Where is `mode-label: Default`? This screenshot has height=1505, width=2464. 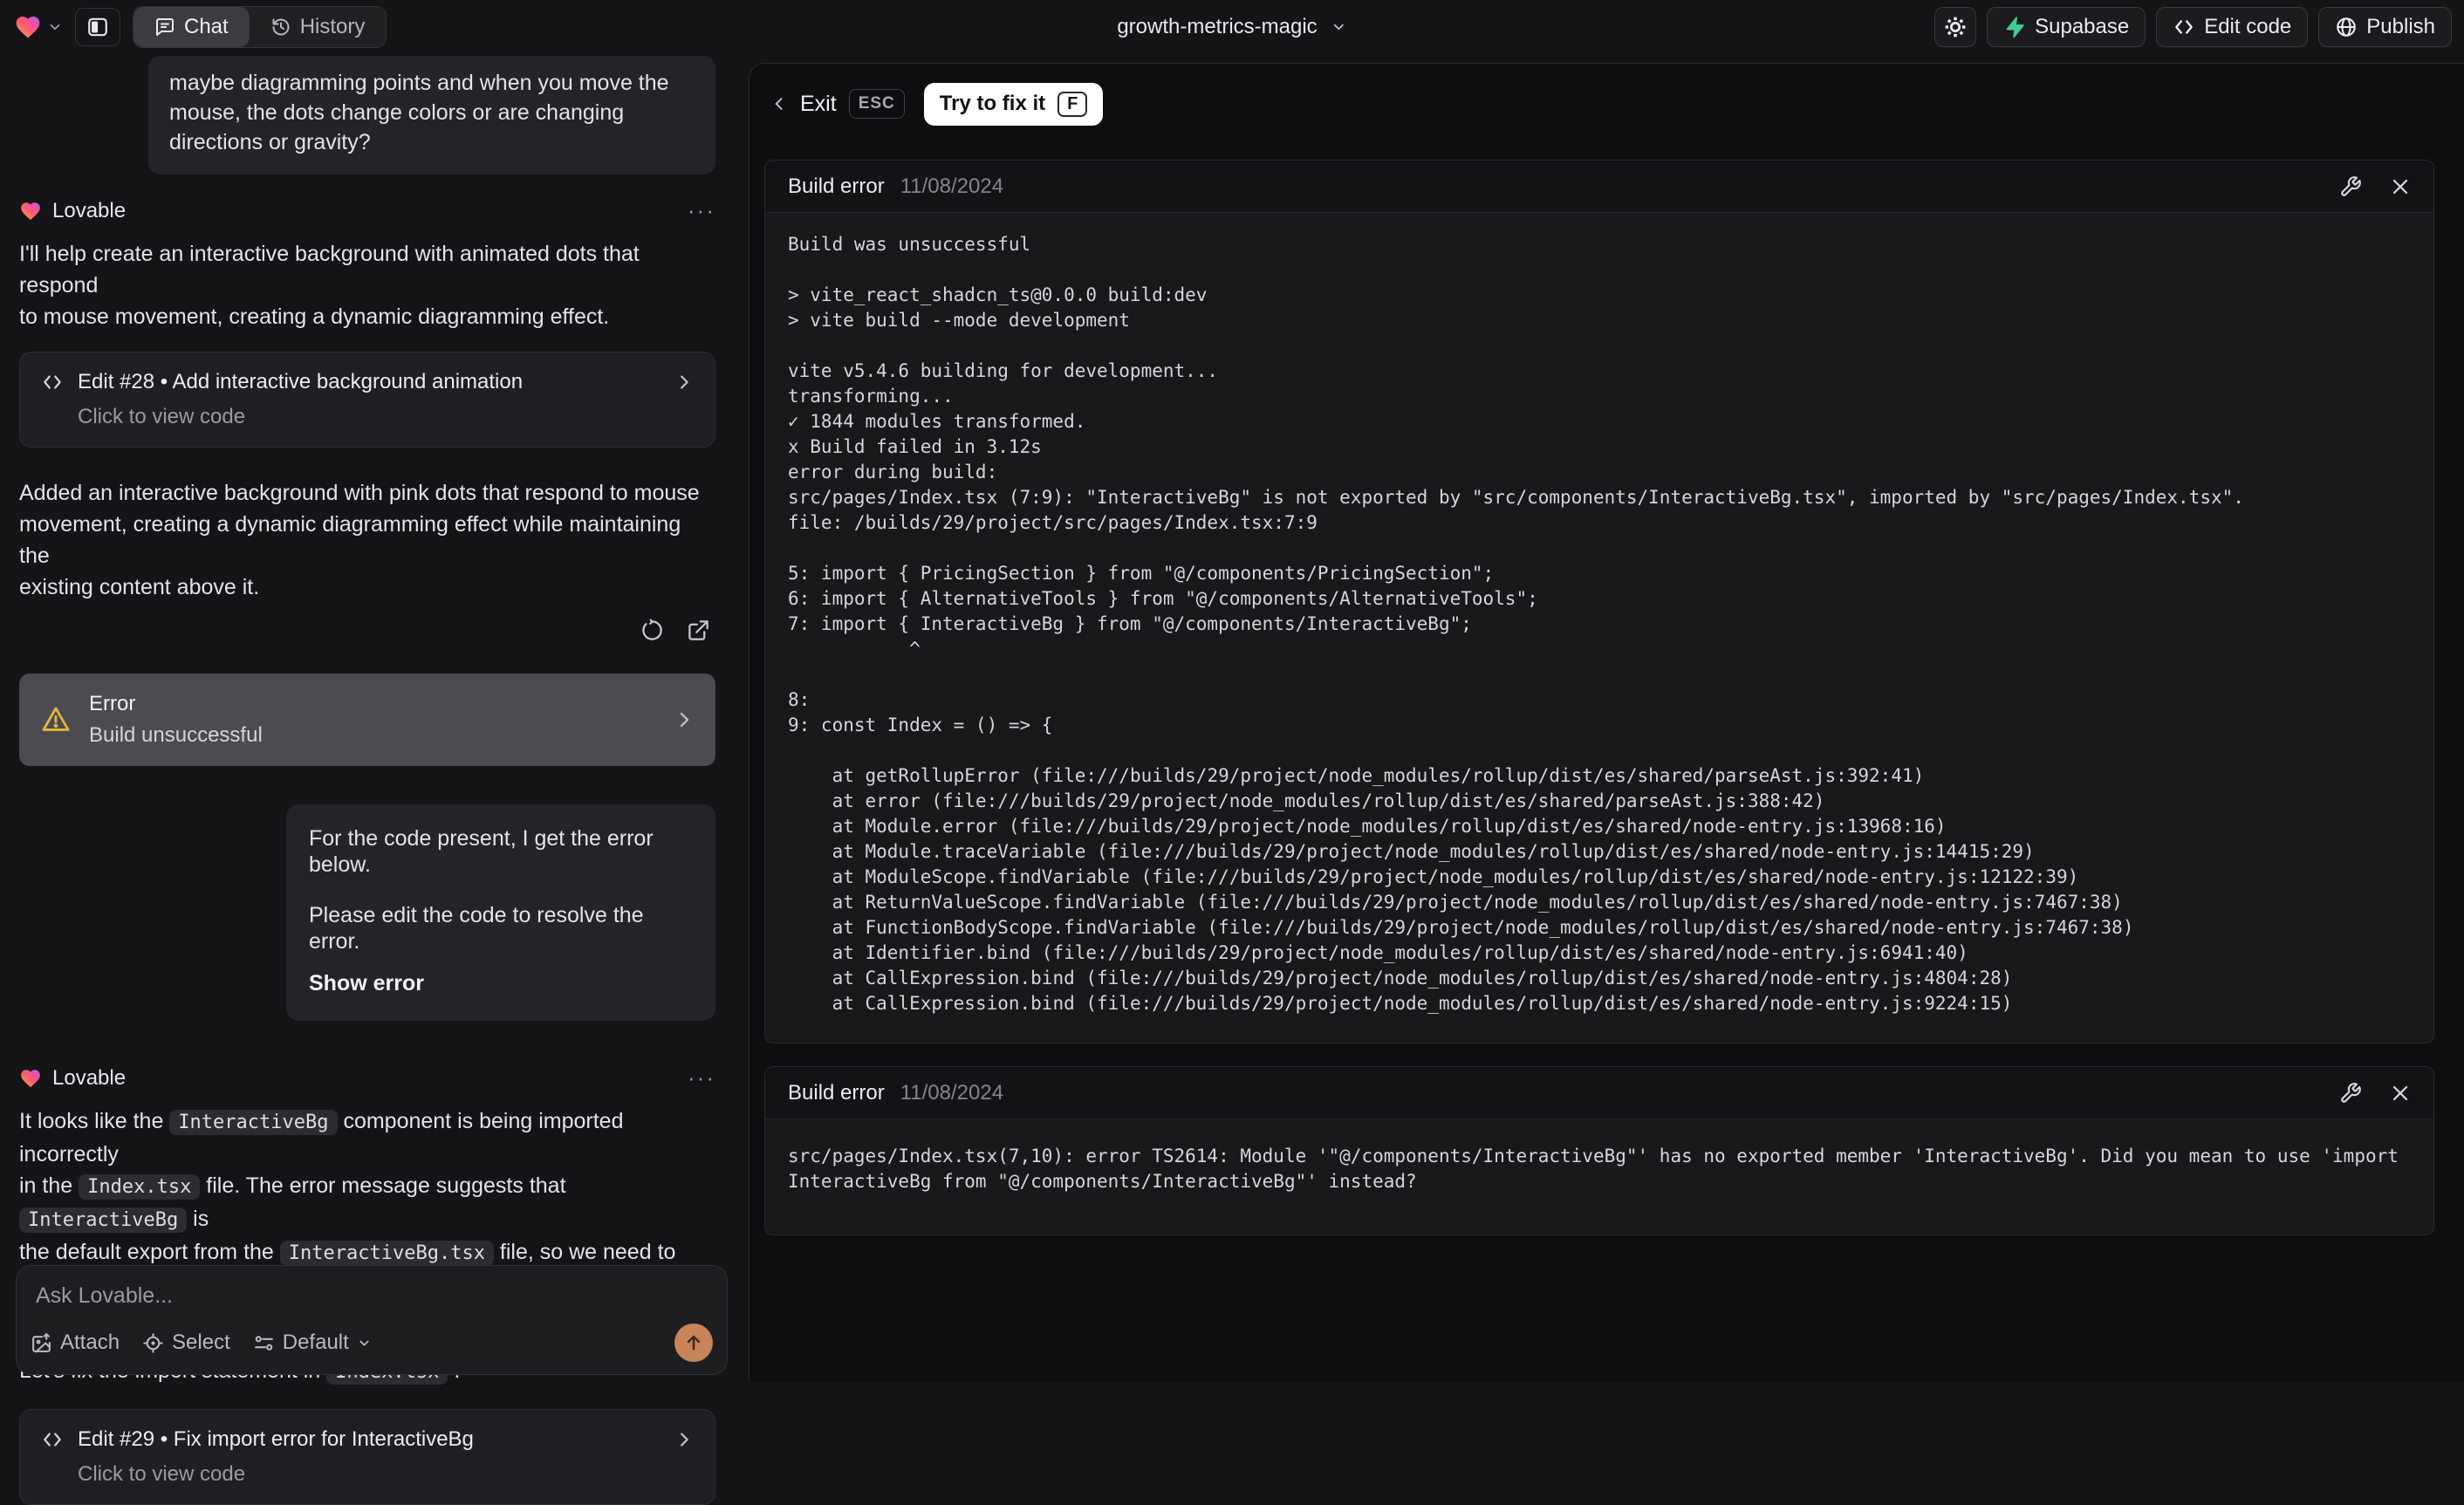 mode-label: Default is located at coordinates (315, 1343).